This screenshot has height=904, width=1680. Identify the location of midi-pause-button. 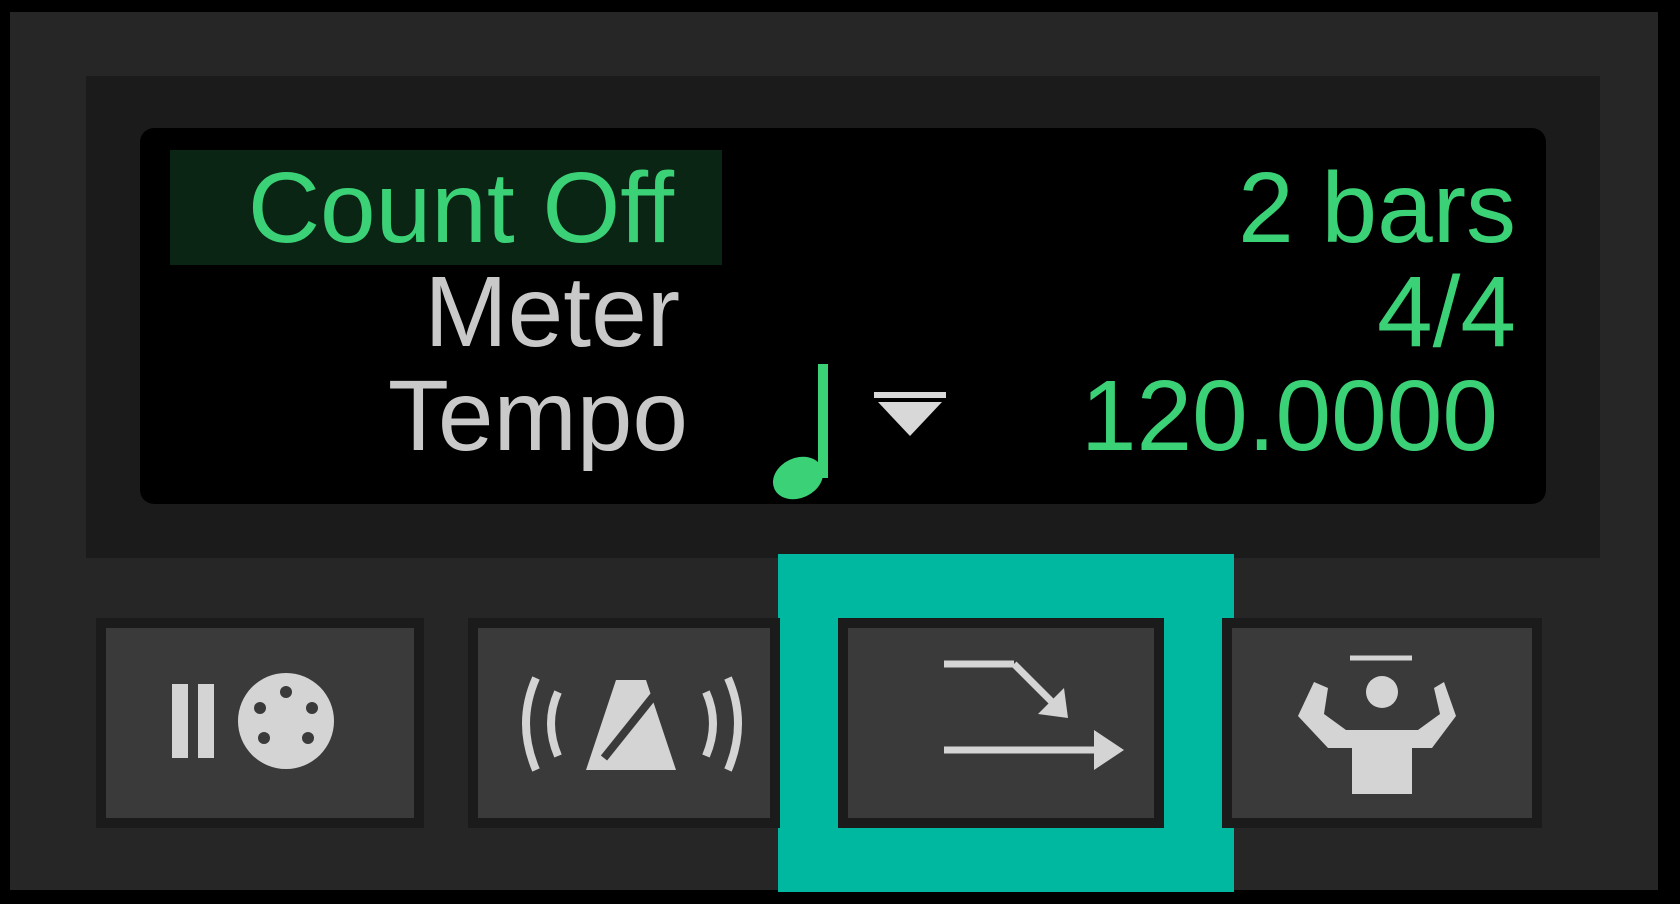
(260, 723).